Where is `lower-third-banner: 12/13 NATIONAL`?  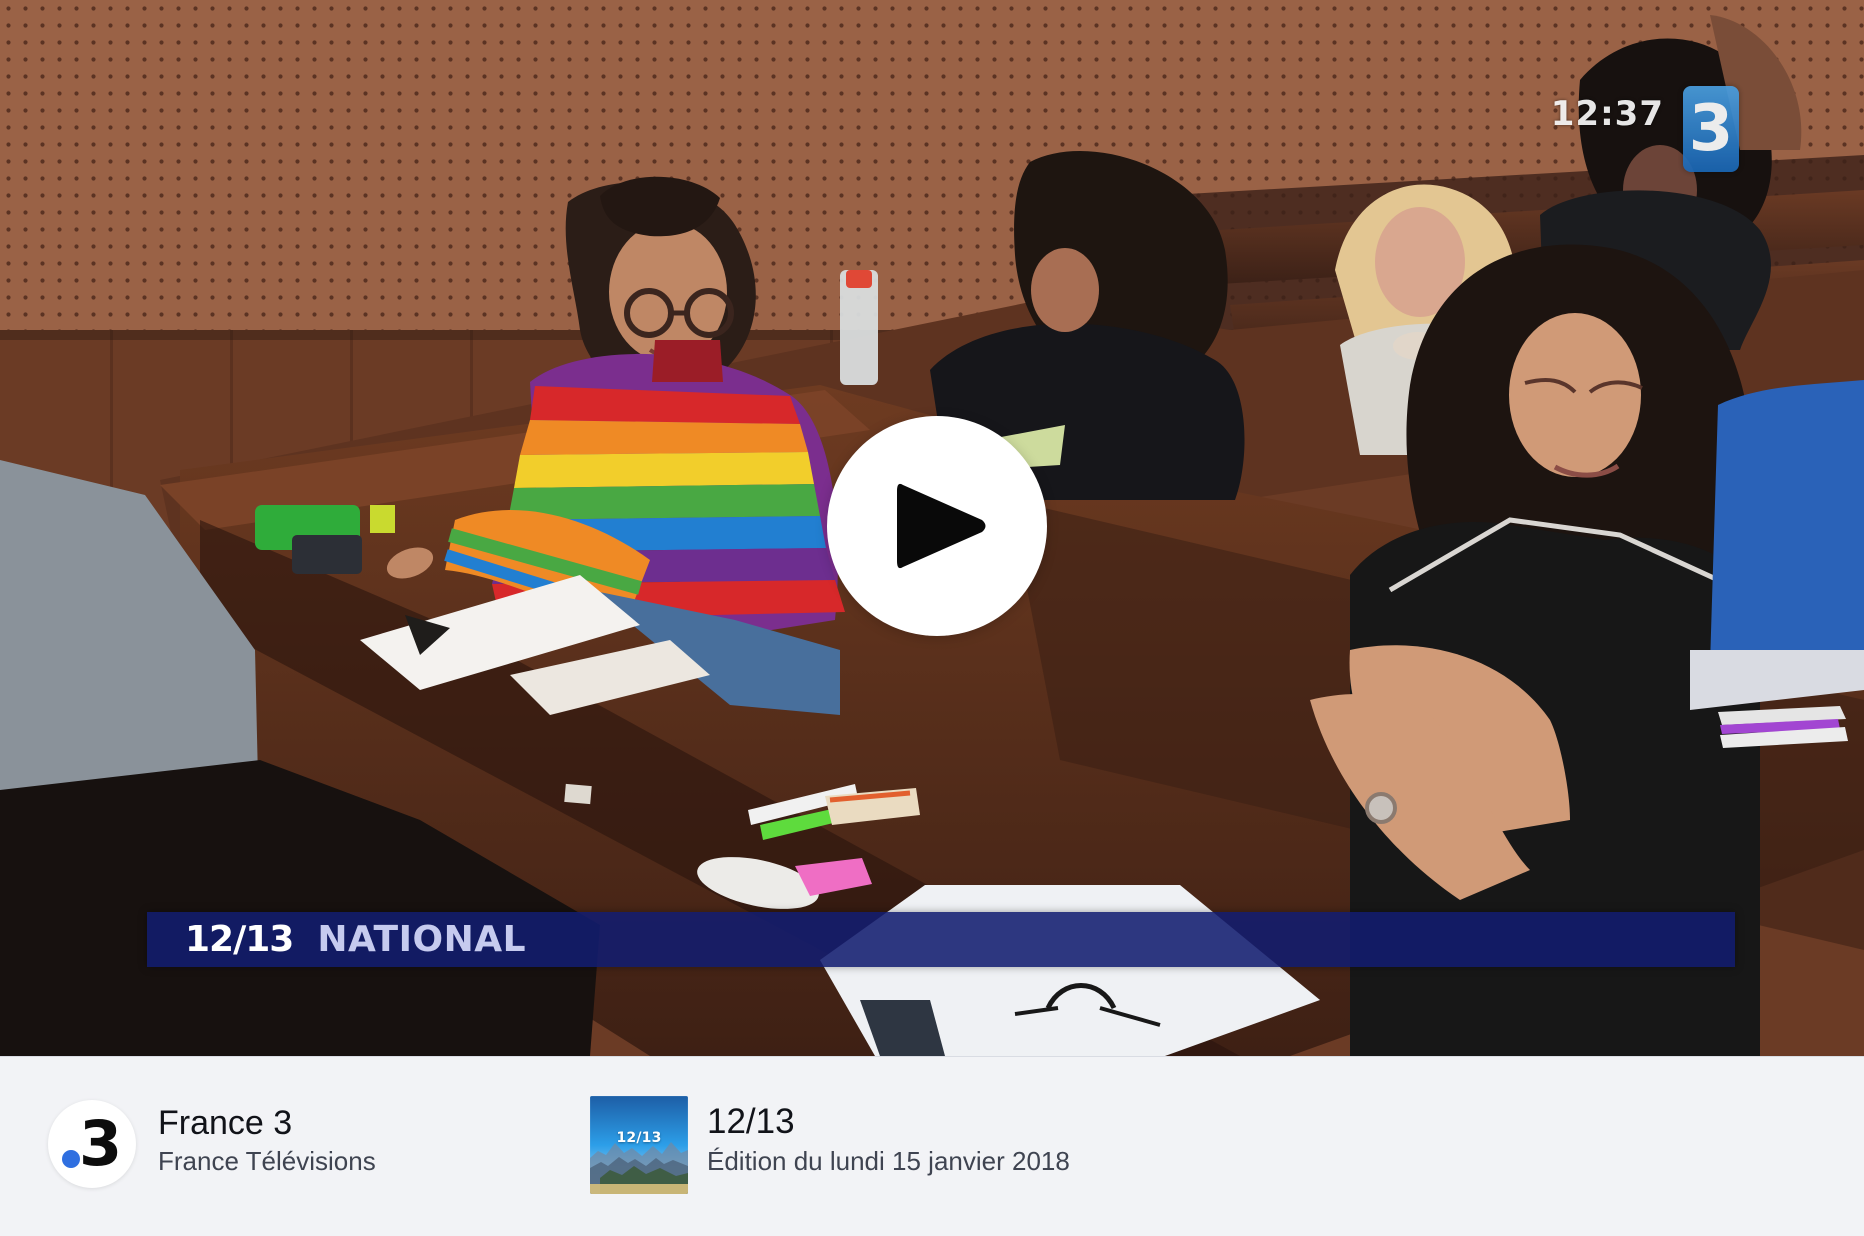
lower-third-banner: 12/13 NATIONAL is located at coordinates (941, 939).